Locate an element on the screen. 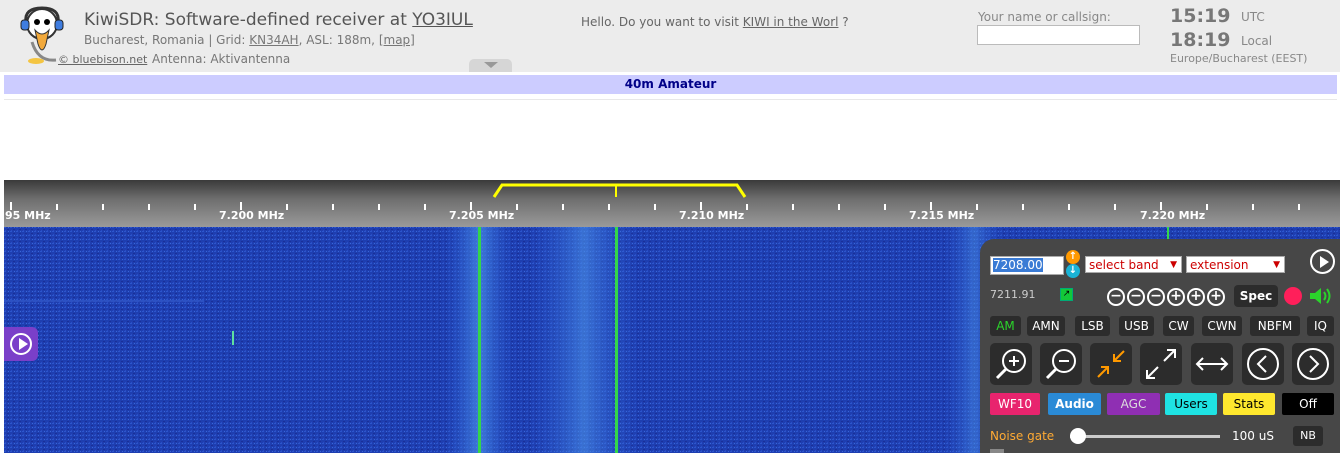 The image size is (1340, 453). zoom-out-button is located at coordinates (1061, 364).